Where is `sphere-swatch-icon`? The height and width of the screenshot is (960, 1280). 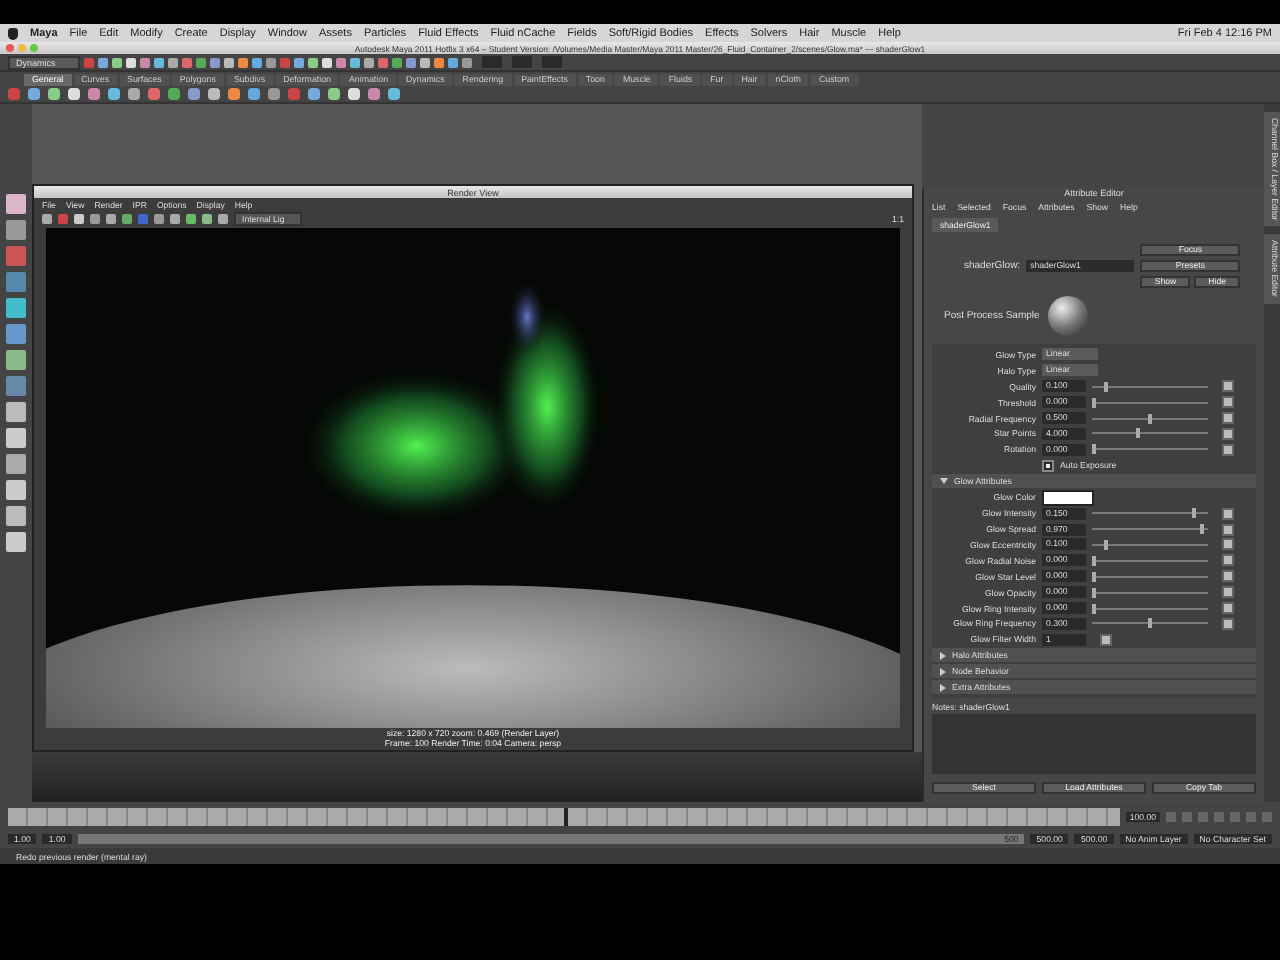 sphere-swatch-icon is located at coordinates (1067, 316).